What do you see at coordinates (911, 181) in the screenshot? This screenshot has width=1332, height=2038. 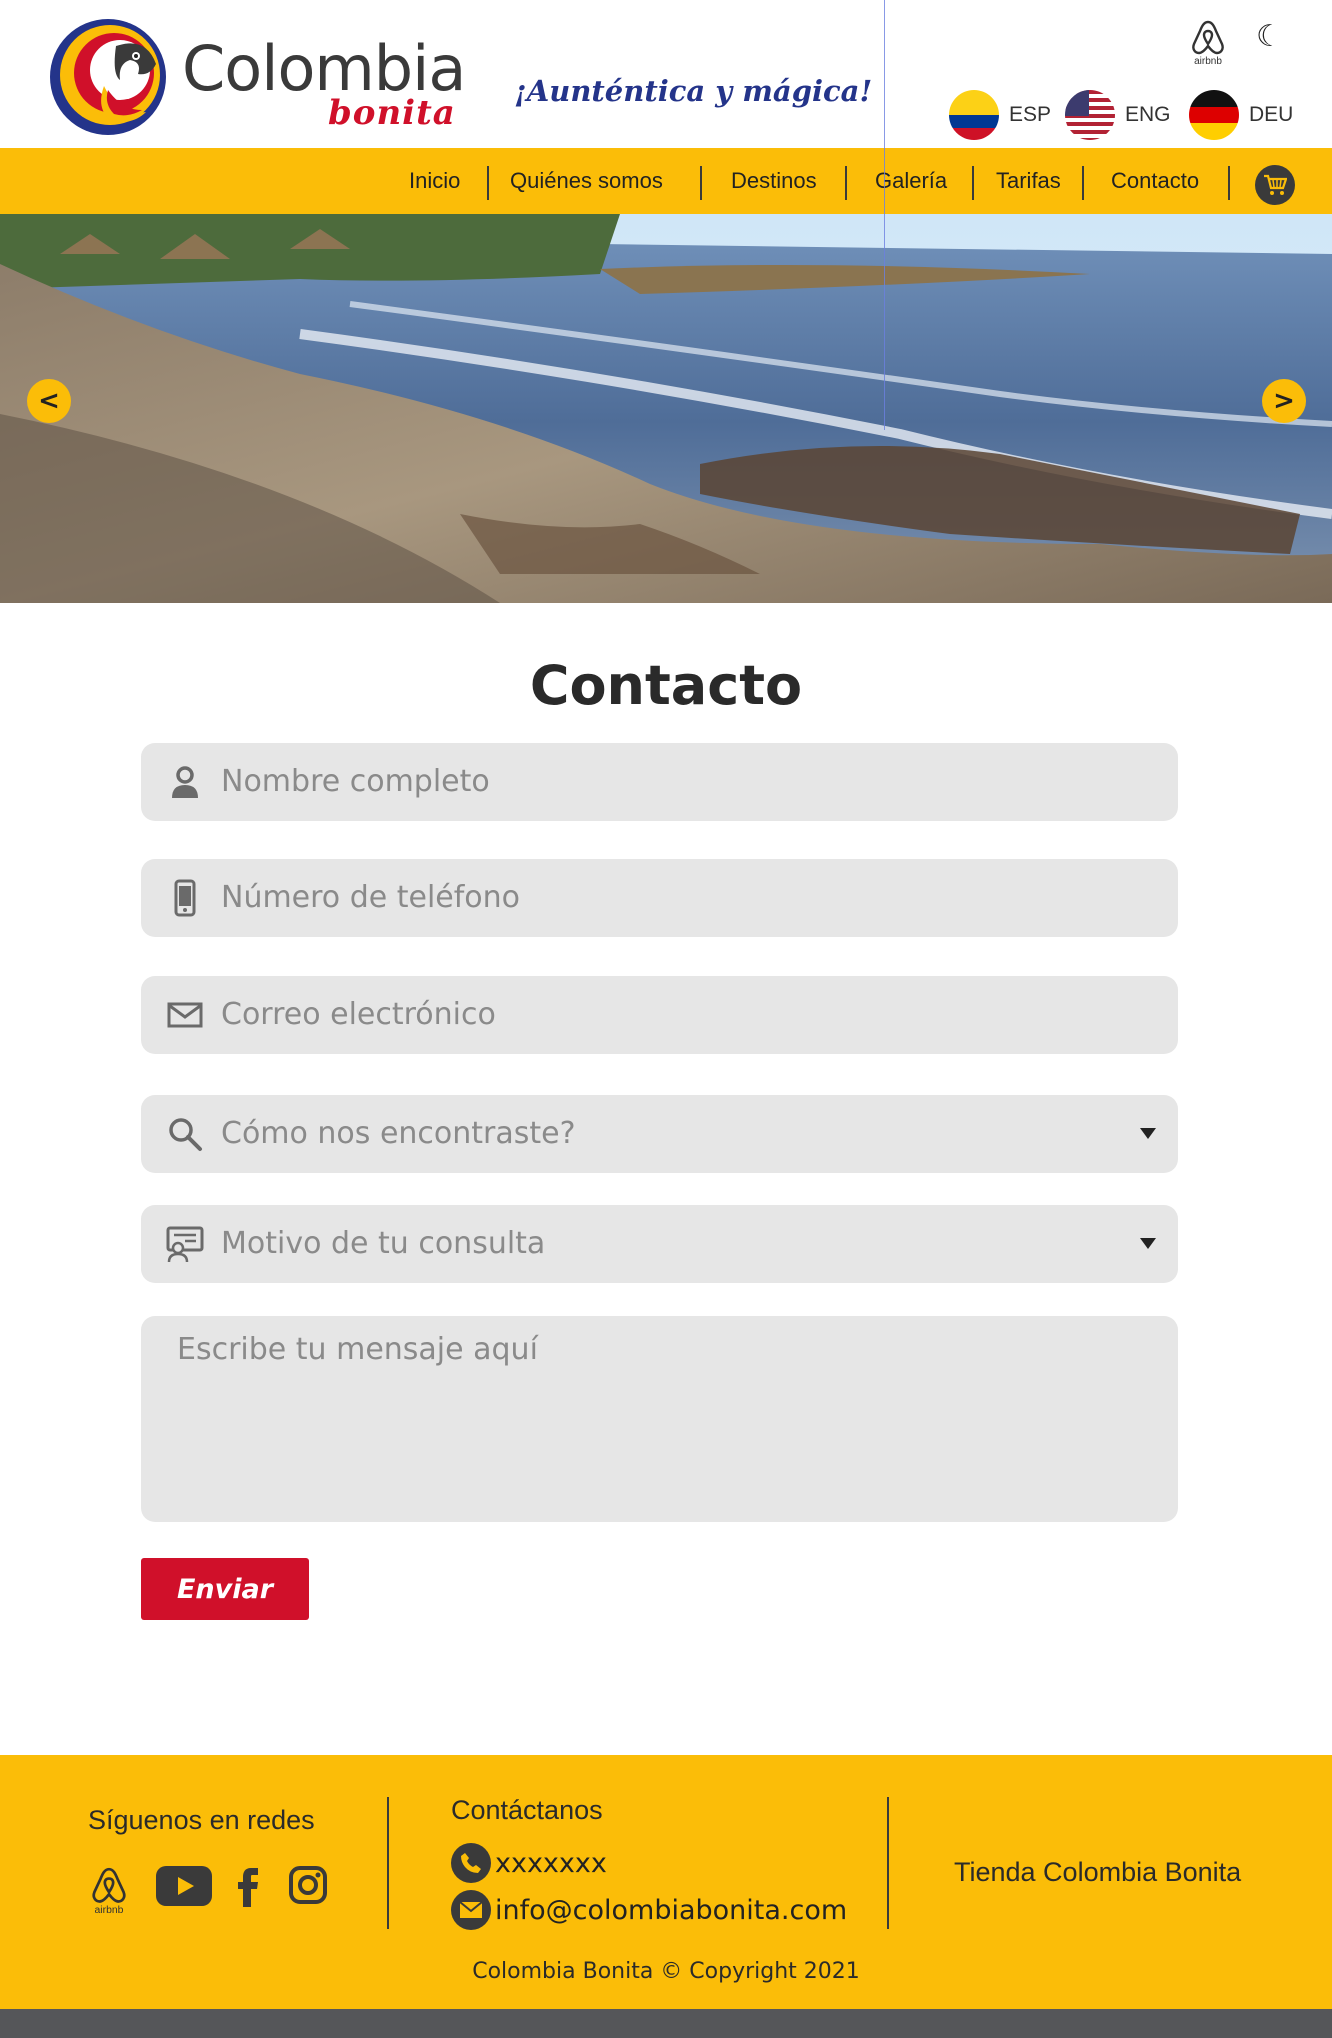 I see `nav-item-galeria: Galería` at bounding box center [911, 181].